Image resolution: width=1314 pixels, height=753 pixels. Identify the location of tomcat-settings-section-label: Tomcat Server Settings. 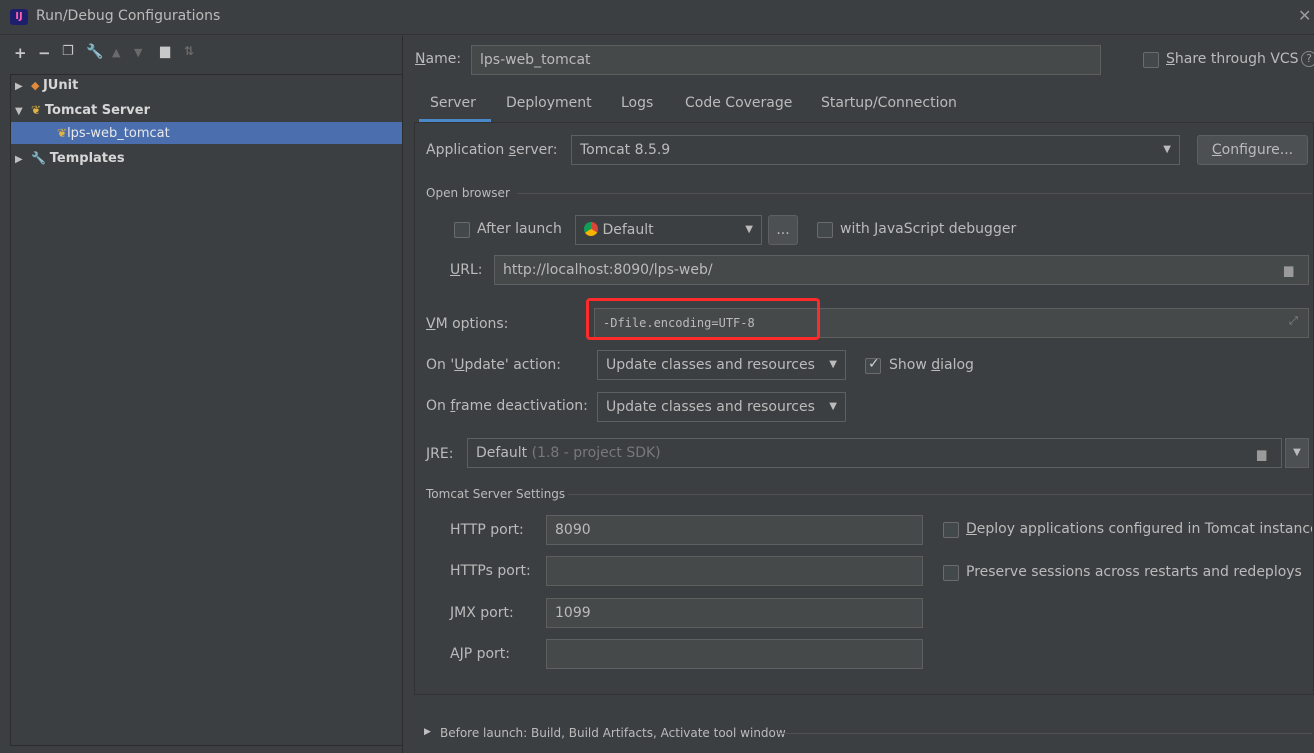
(496, 494).